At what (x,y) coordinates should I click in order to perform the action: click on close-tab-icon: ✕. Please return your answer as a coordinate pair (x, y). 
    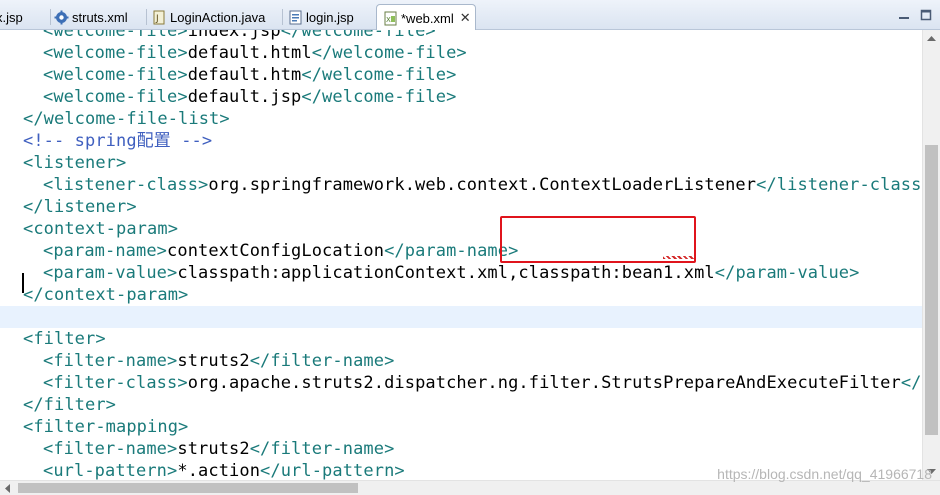
    Looking at the image, I should click on (465, 18).